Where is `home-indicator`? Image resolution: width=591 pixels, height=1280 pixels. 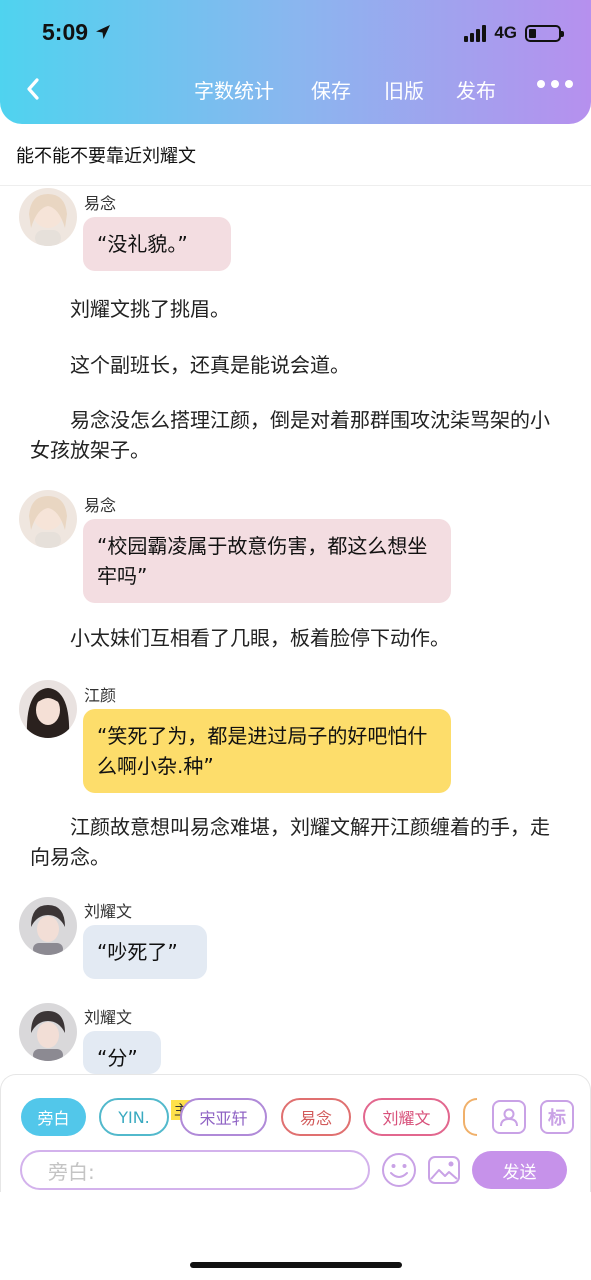
home-indicator is located at coordinates (296, 1265).